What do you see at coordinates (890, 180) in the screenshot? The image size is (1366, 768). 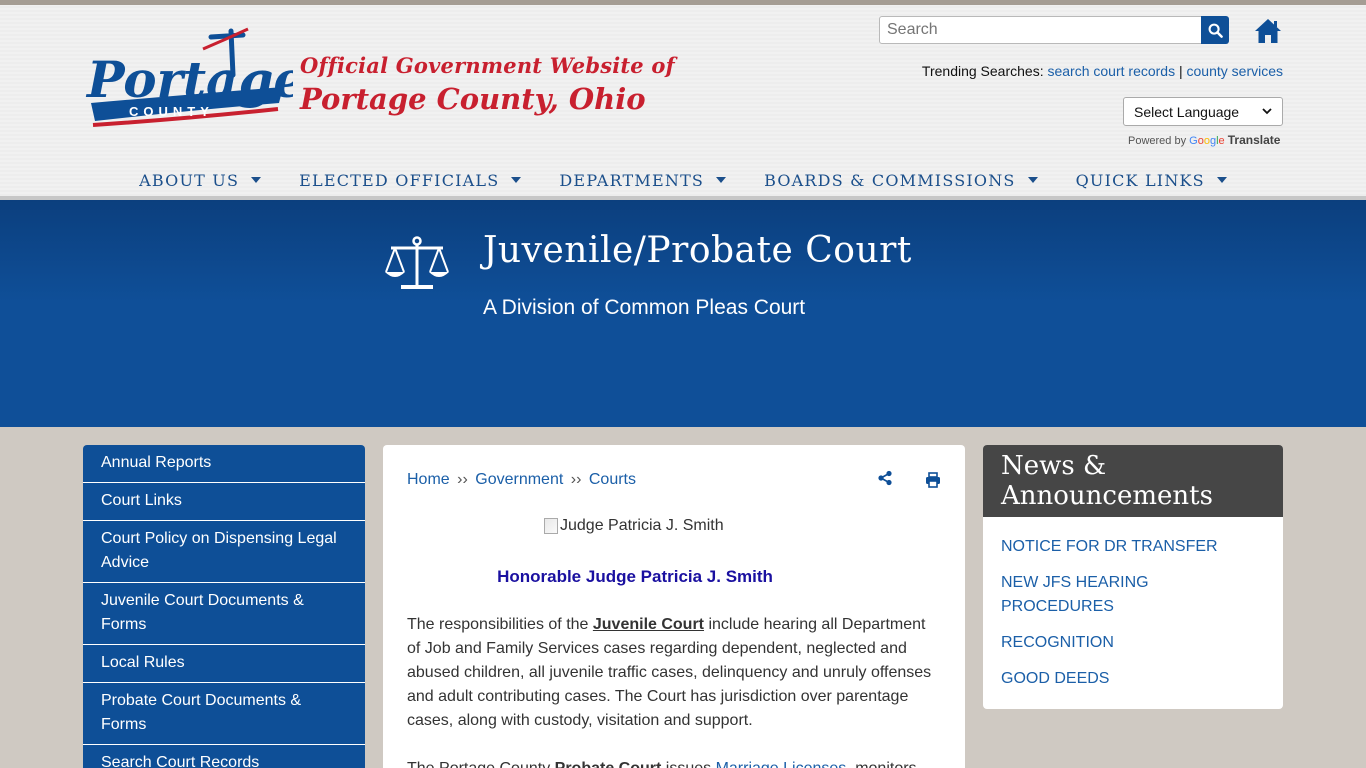 I see `nav-label: BOARDS & COMMISSIONS` at bounding box center [890, 180].